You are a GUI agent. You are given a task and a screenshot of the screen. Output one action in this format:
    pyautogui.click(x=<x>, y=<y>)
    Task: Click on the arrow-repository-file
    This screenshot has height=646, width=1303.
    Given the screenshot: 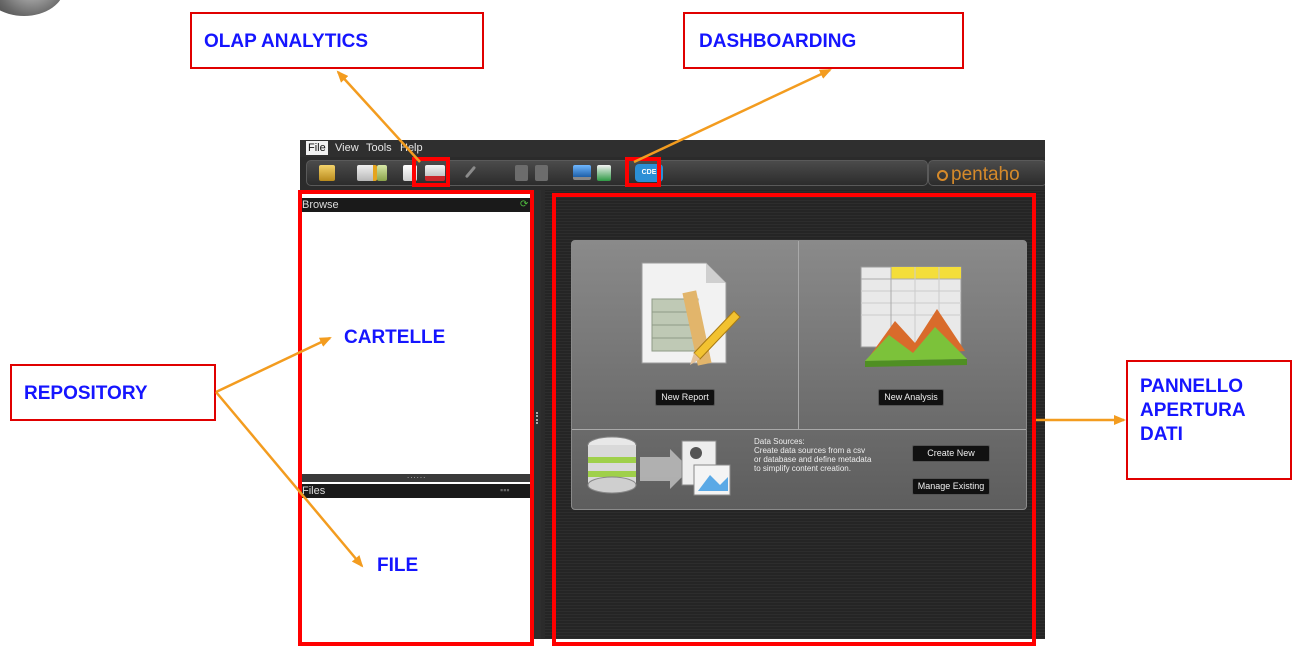 What is the action you would take?
    pyautogui.click(x=289, y=479)
    